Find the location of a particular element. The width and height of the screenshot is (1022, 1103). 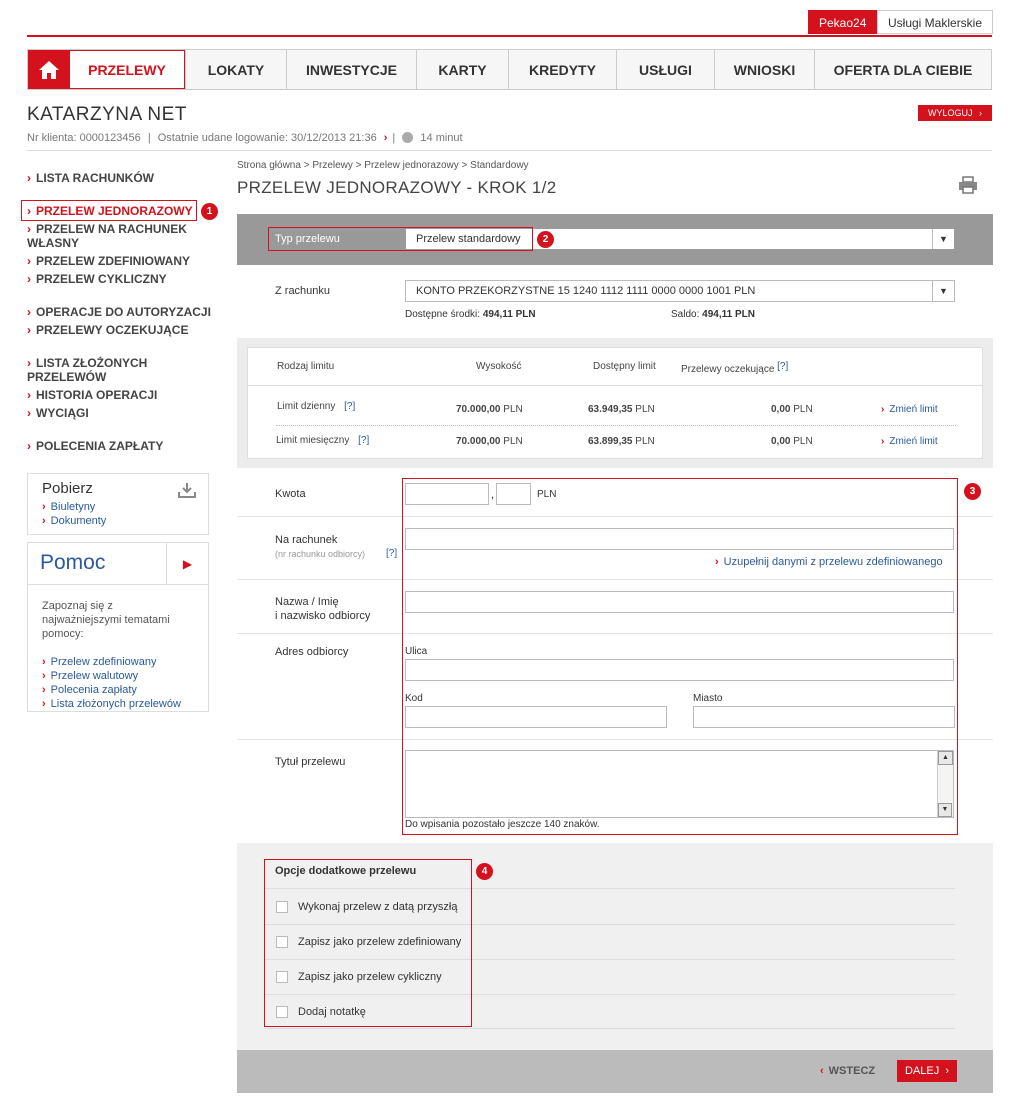

sidebar-item-wyciagi: › WYCIĄGI is located at coordinates (58, 413).